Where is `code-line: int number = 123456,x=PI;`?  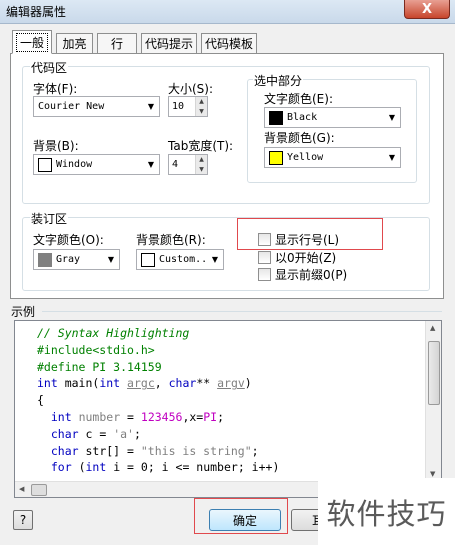
code-line: int number = 123456,x=PI; is located at coordinates (137, 416).